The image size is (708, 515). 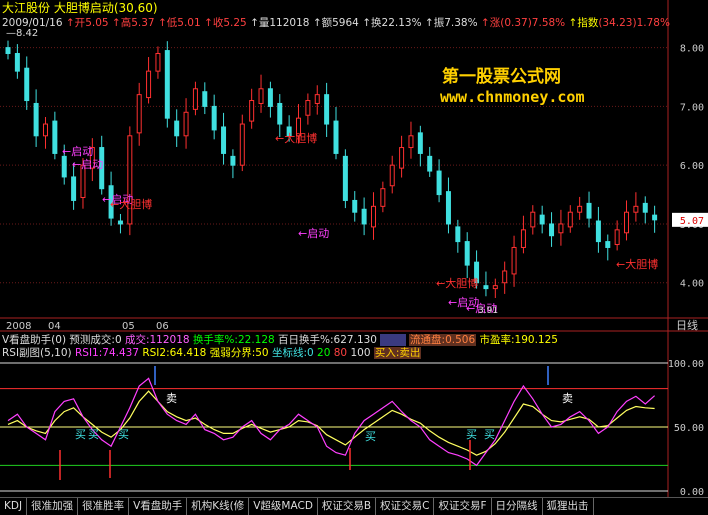 What do you see at coordinates (54, 326) in the screenshot?
I see `time-axis-label: 04` at bounding box center [54, 326].